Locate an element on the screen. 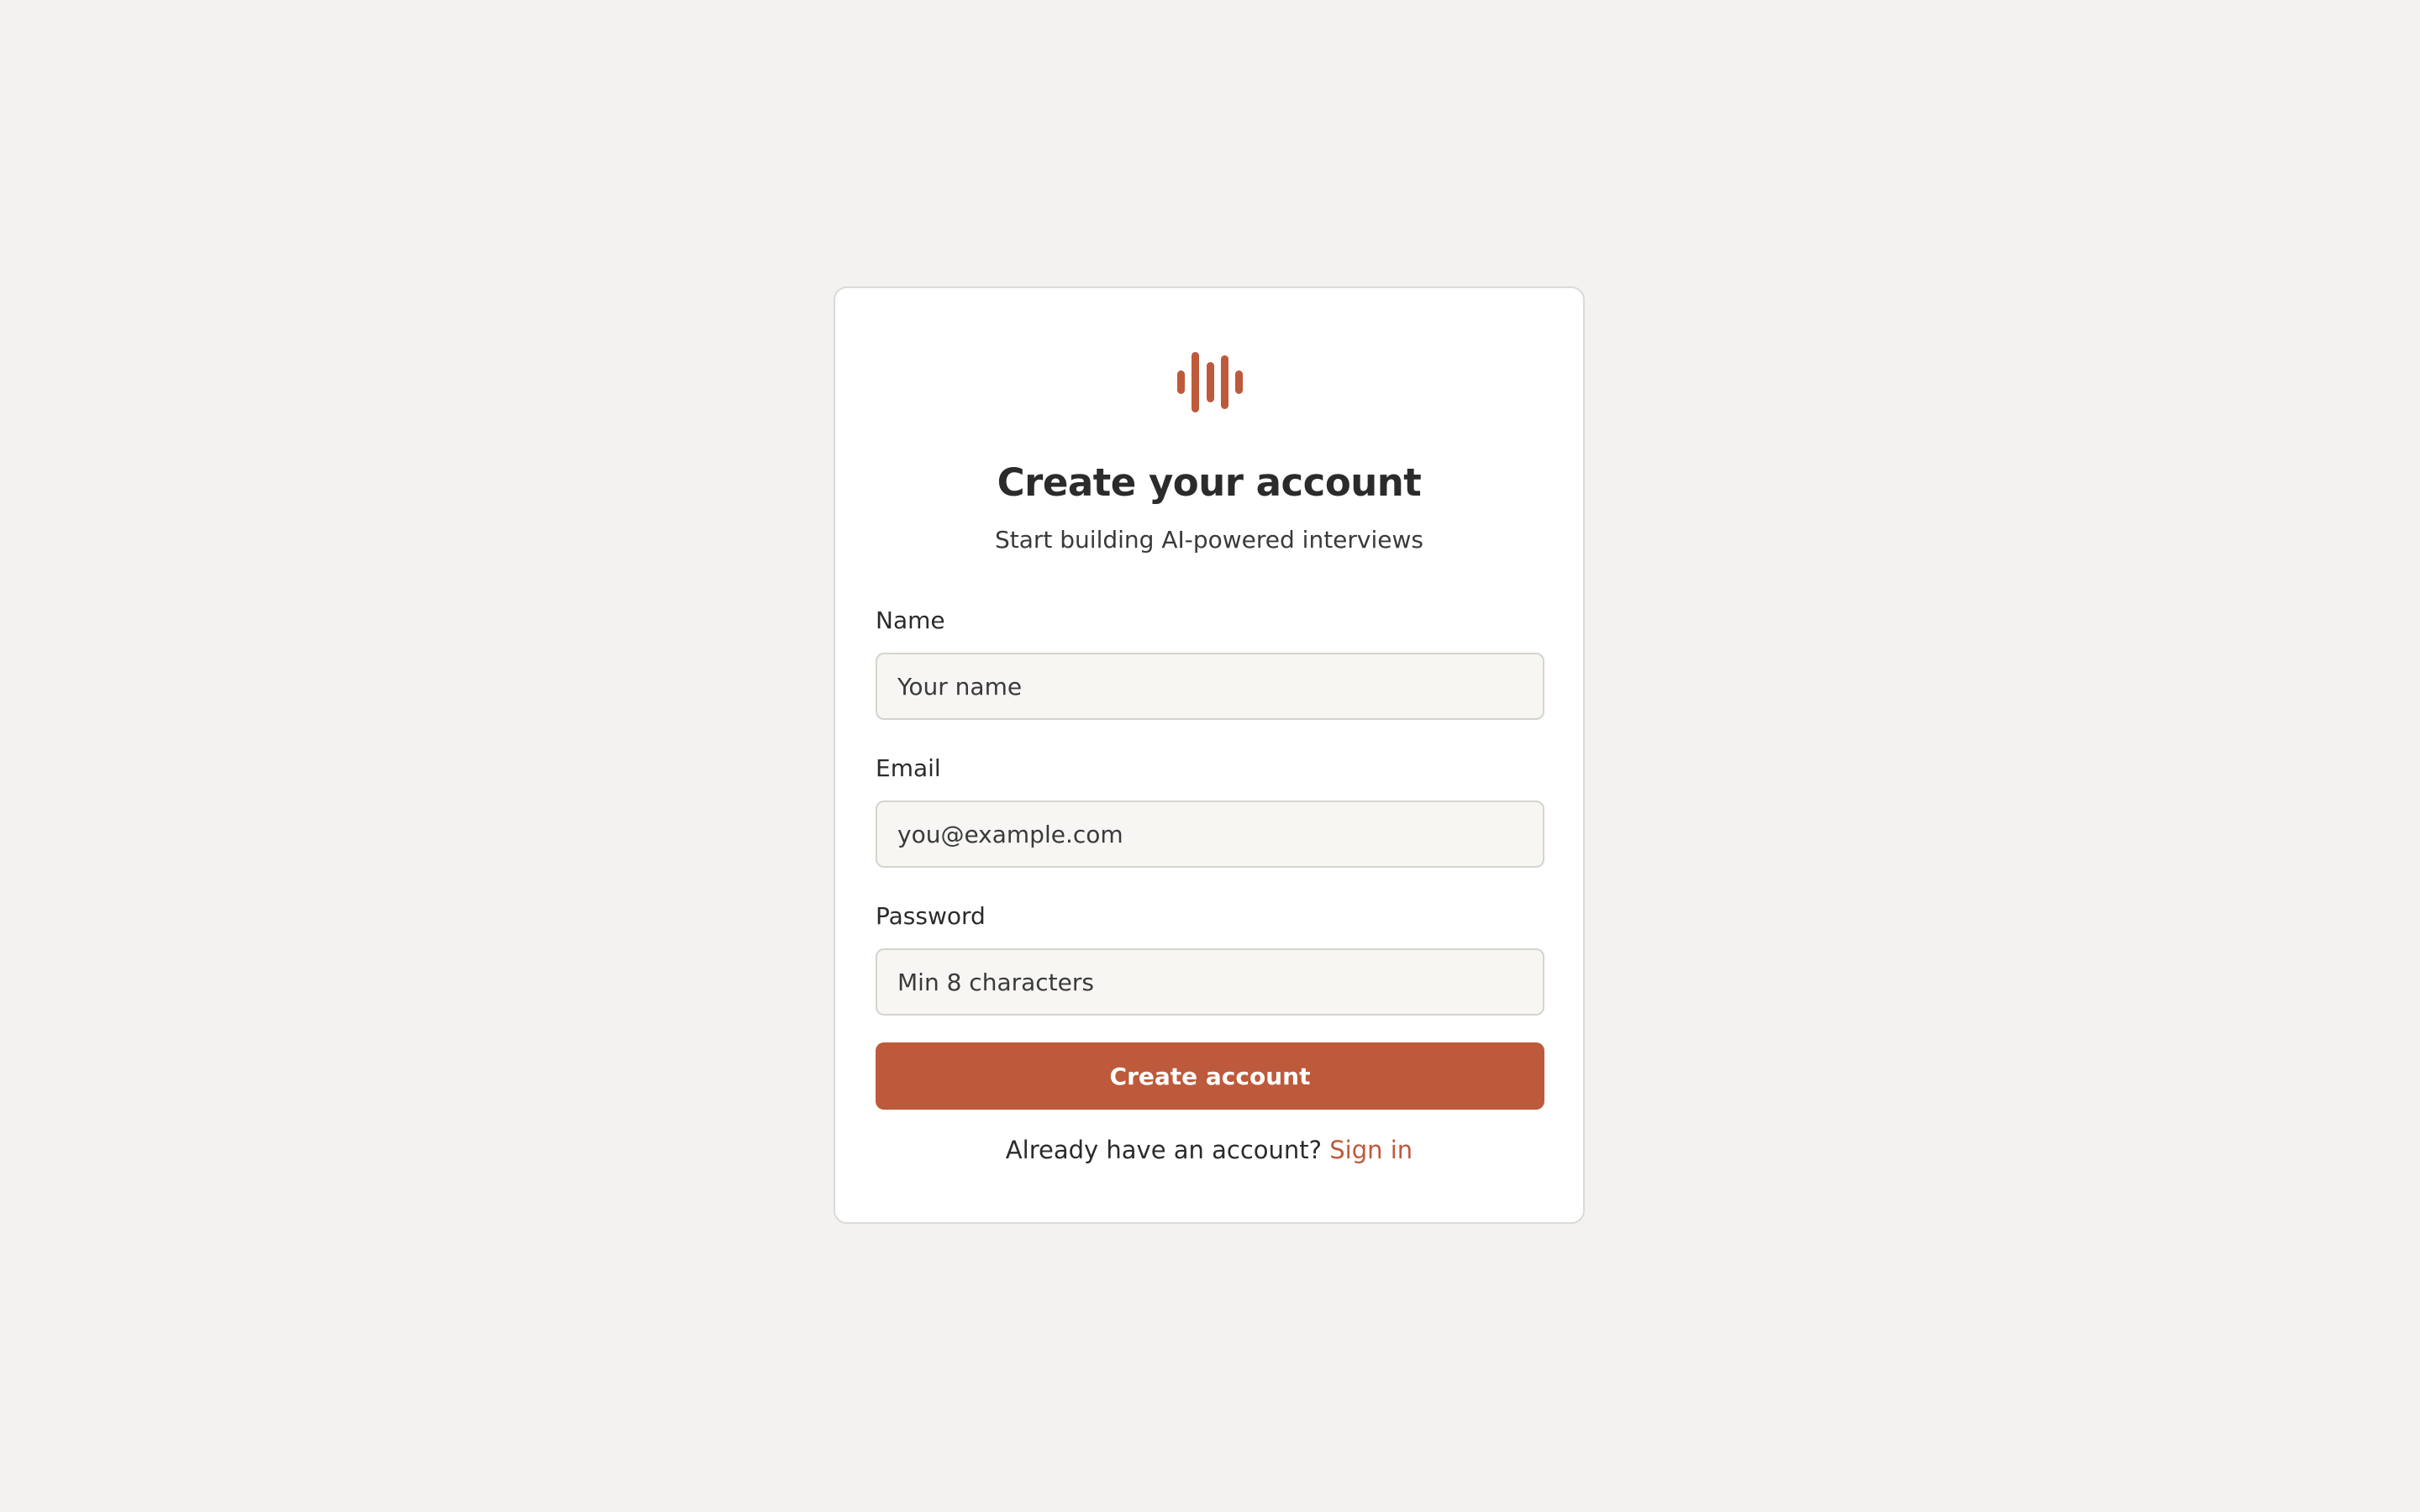 This screenshot has height=1512, width=2420. signin-prompt-text: Already have an account? is located at coordinates (1164, 1150).